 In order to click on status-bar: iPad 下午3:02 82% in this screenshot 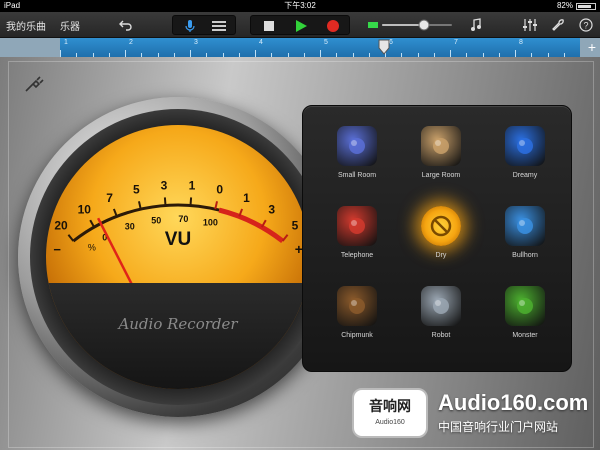, I will do `click(300, 6)`.